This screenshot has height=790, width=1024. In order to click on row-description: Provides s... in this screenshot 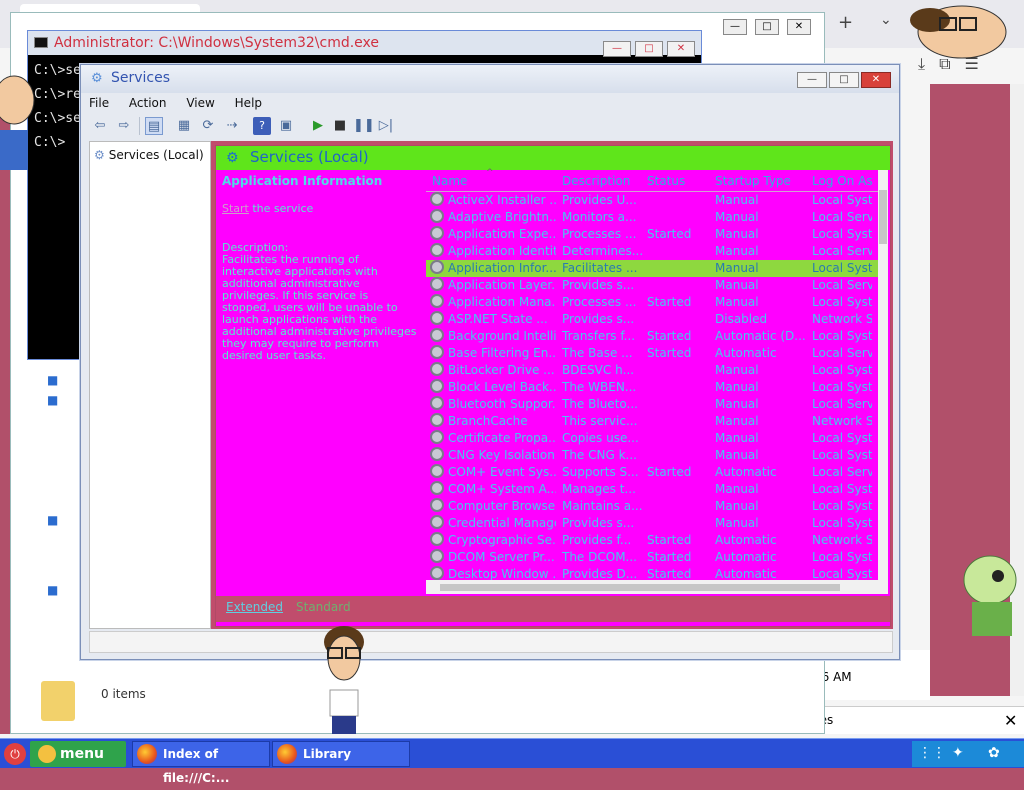, I will do `click(598, 285)`.